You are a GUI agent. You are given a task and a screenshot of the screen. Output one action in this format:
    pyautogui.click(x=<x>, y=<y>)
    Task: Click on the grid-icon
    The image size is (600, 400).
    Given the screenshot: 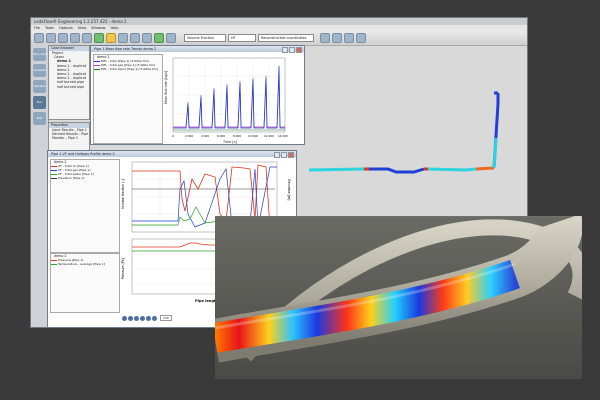 What is the action you would take?
    pyautogui.click(x=325, y=38)
    